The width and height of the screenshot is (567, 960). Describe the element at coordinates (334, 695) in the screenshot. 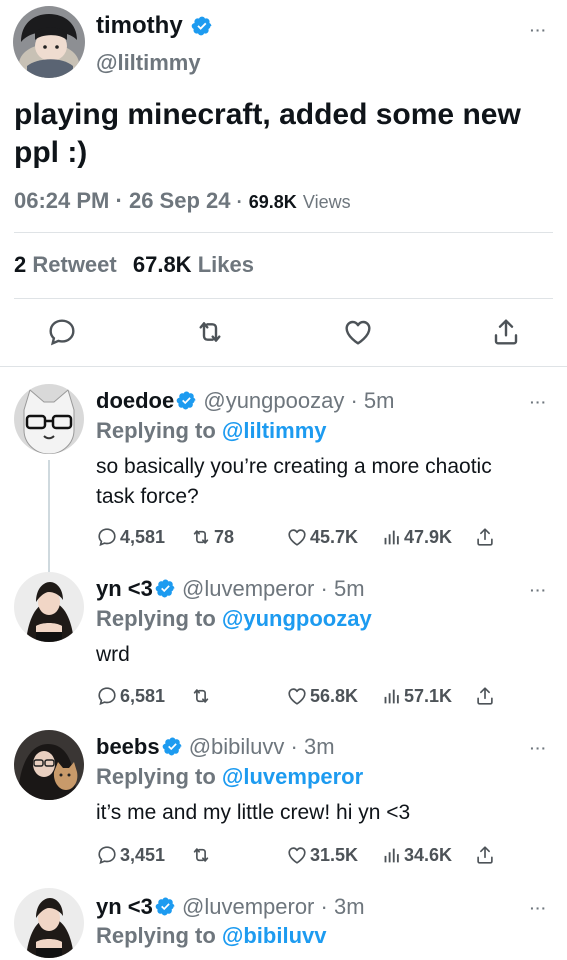

I see `like-count: 56.8K` at that location.